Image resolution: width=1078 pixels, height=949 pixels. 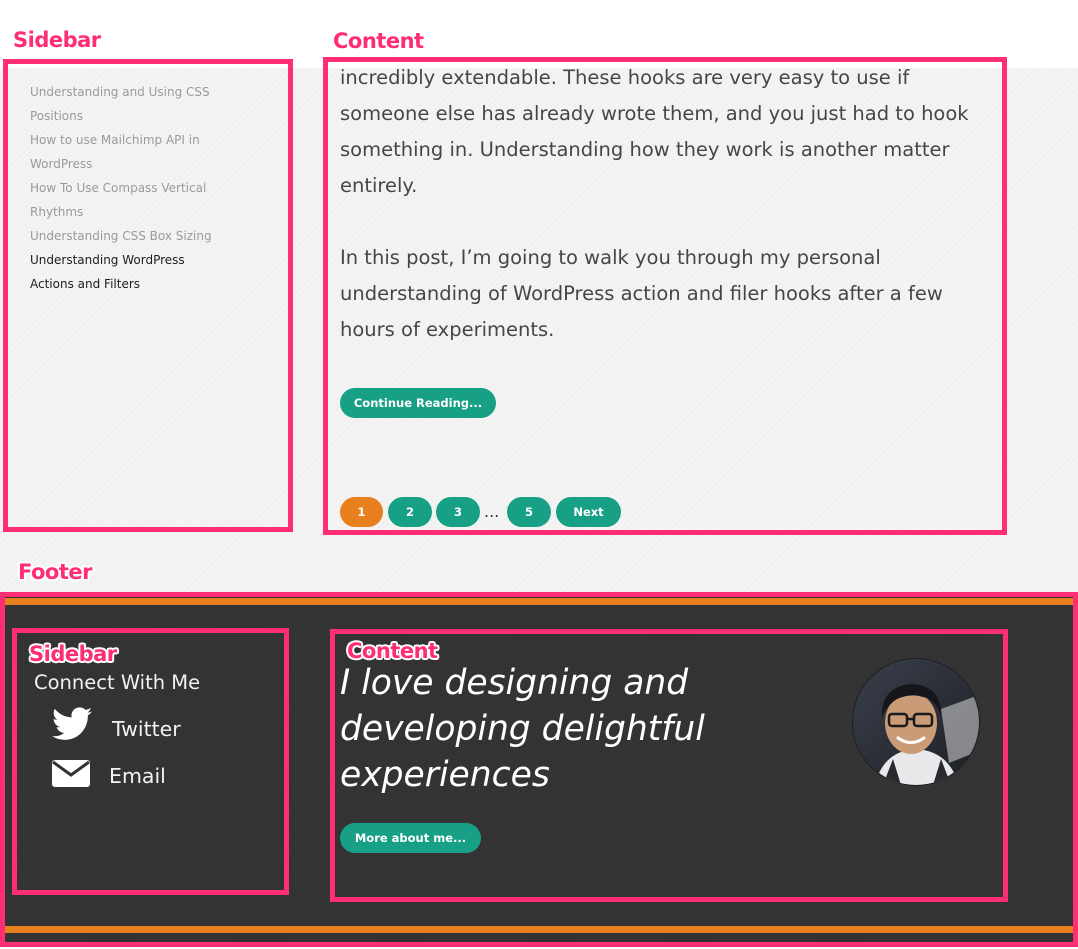 What do you see at coordinates (150, 761) in the screenshot?
I see `footer-sidebar-annotation-box` at bounding box center [150, 761].